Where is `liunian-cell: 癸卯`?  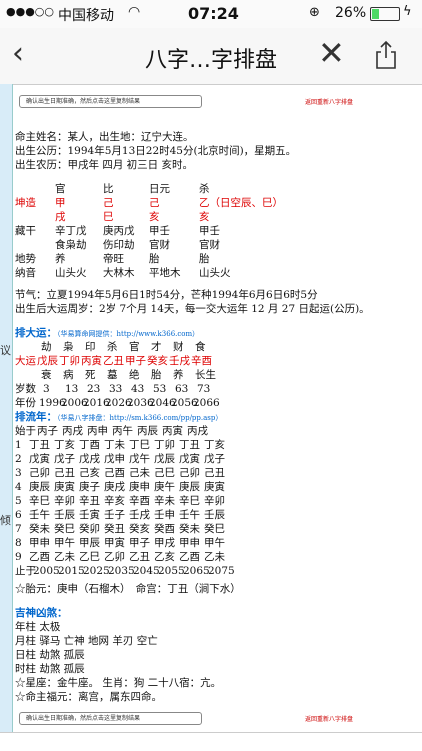 liunian-cell: 癸卯 is located at coordinates (89, 529).